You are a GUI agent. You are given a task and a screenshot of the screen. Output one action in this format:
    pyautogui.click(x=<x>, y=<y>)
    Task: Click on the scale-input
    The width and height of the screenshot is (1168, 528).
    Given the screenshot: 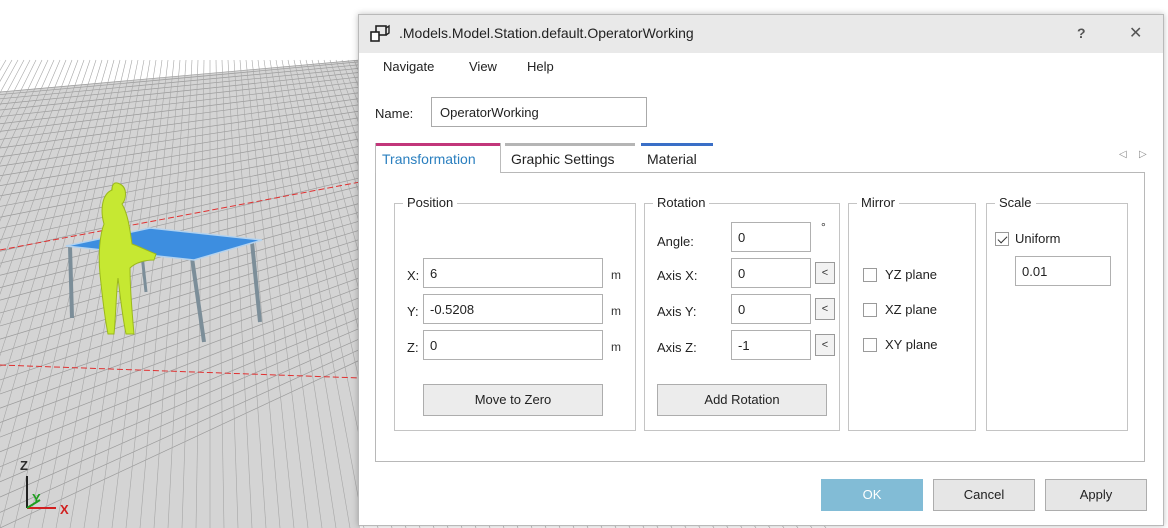 What is the action you would take?
    pyautogui.click(x=1063, y=271)
    